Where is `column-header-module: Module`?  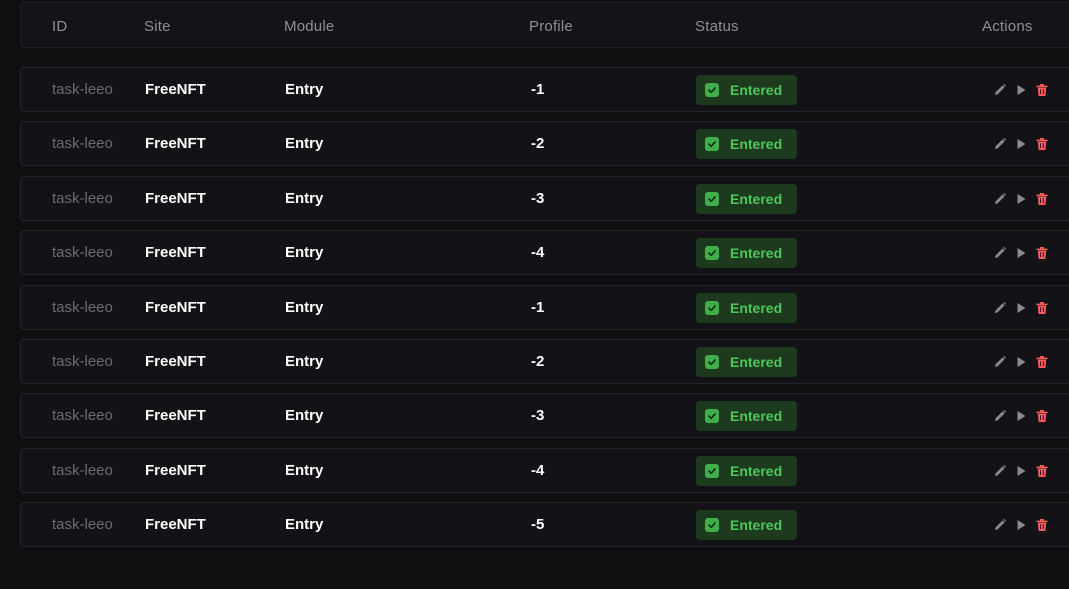
column-header-module: Module is located at coordinates (309, 26).